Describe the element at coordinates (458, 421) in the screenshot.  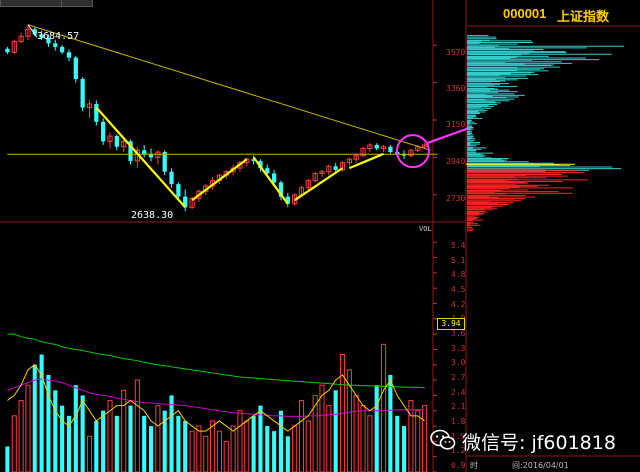
I see `volume-tick-label: 1.8` at that location.